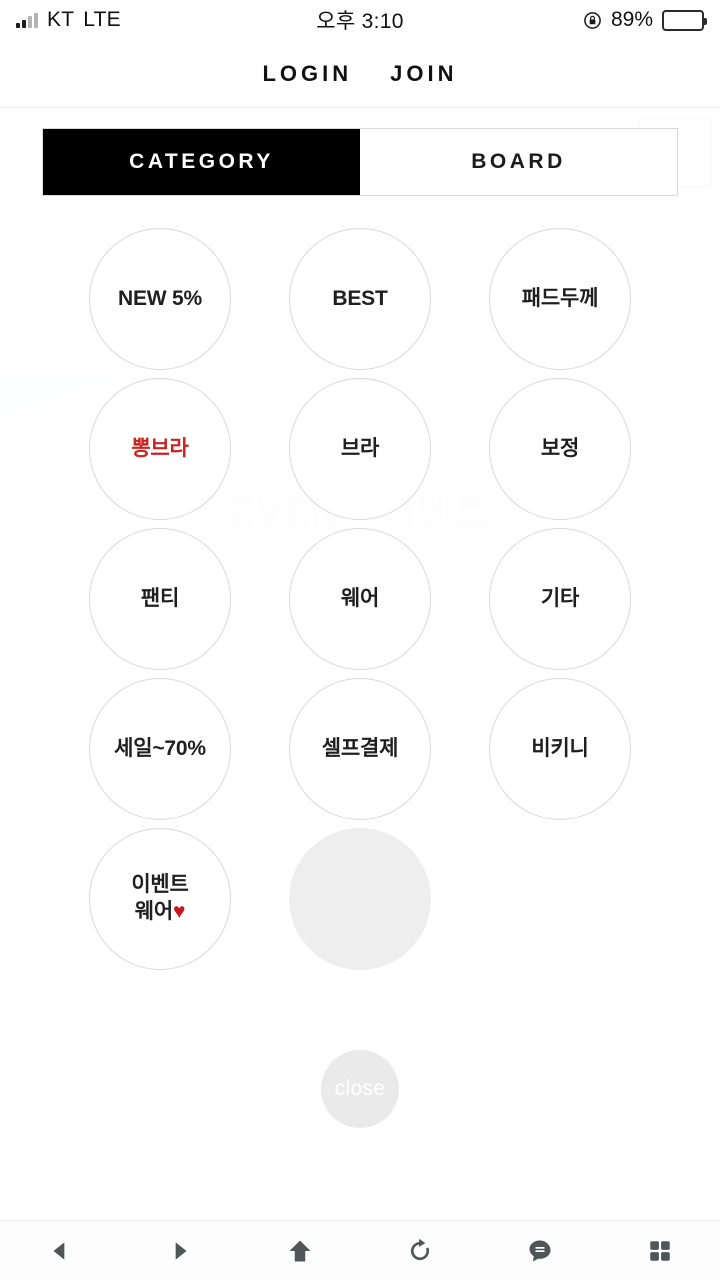 The height and width of the screenshot is (1280, 720). What do you see at coordinates (631, 19) in the screenshot?
I see `battery-percent-label: 89%` at bounding box center [631, 19].